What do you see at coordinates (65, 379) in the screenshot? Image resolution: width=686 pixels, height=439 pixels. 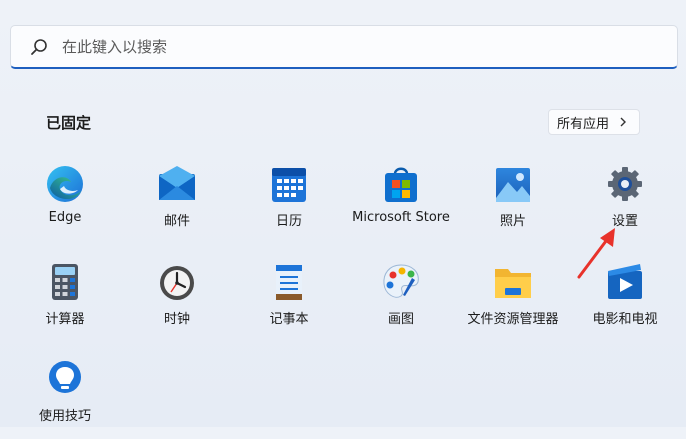 I see `tips-icon` at bounding box center [65, 379].